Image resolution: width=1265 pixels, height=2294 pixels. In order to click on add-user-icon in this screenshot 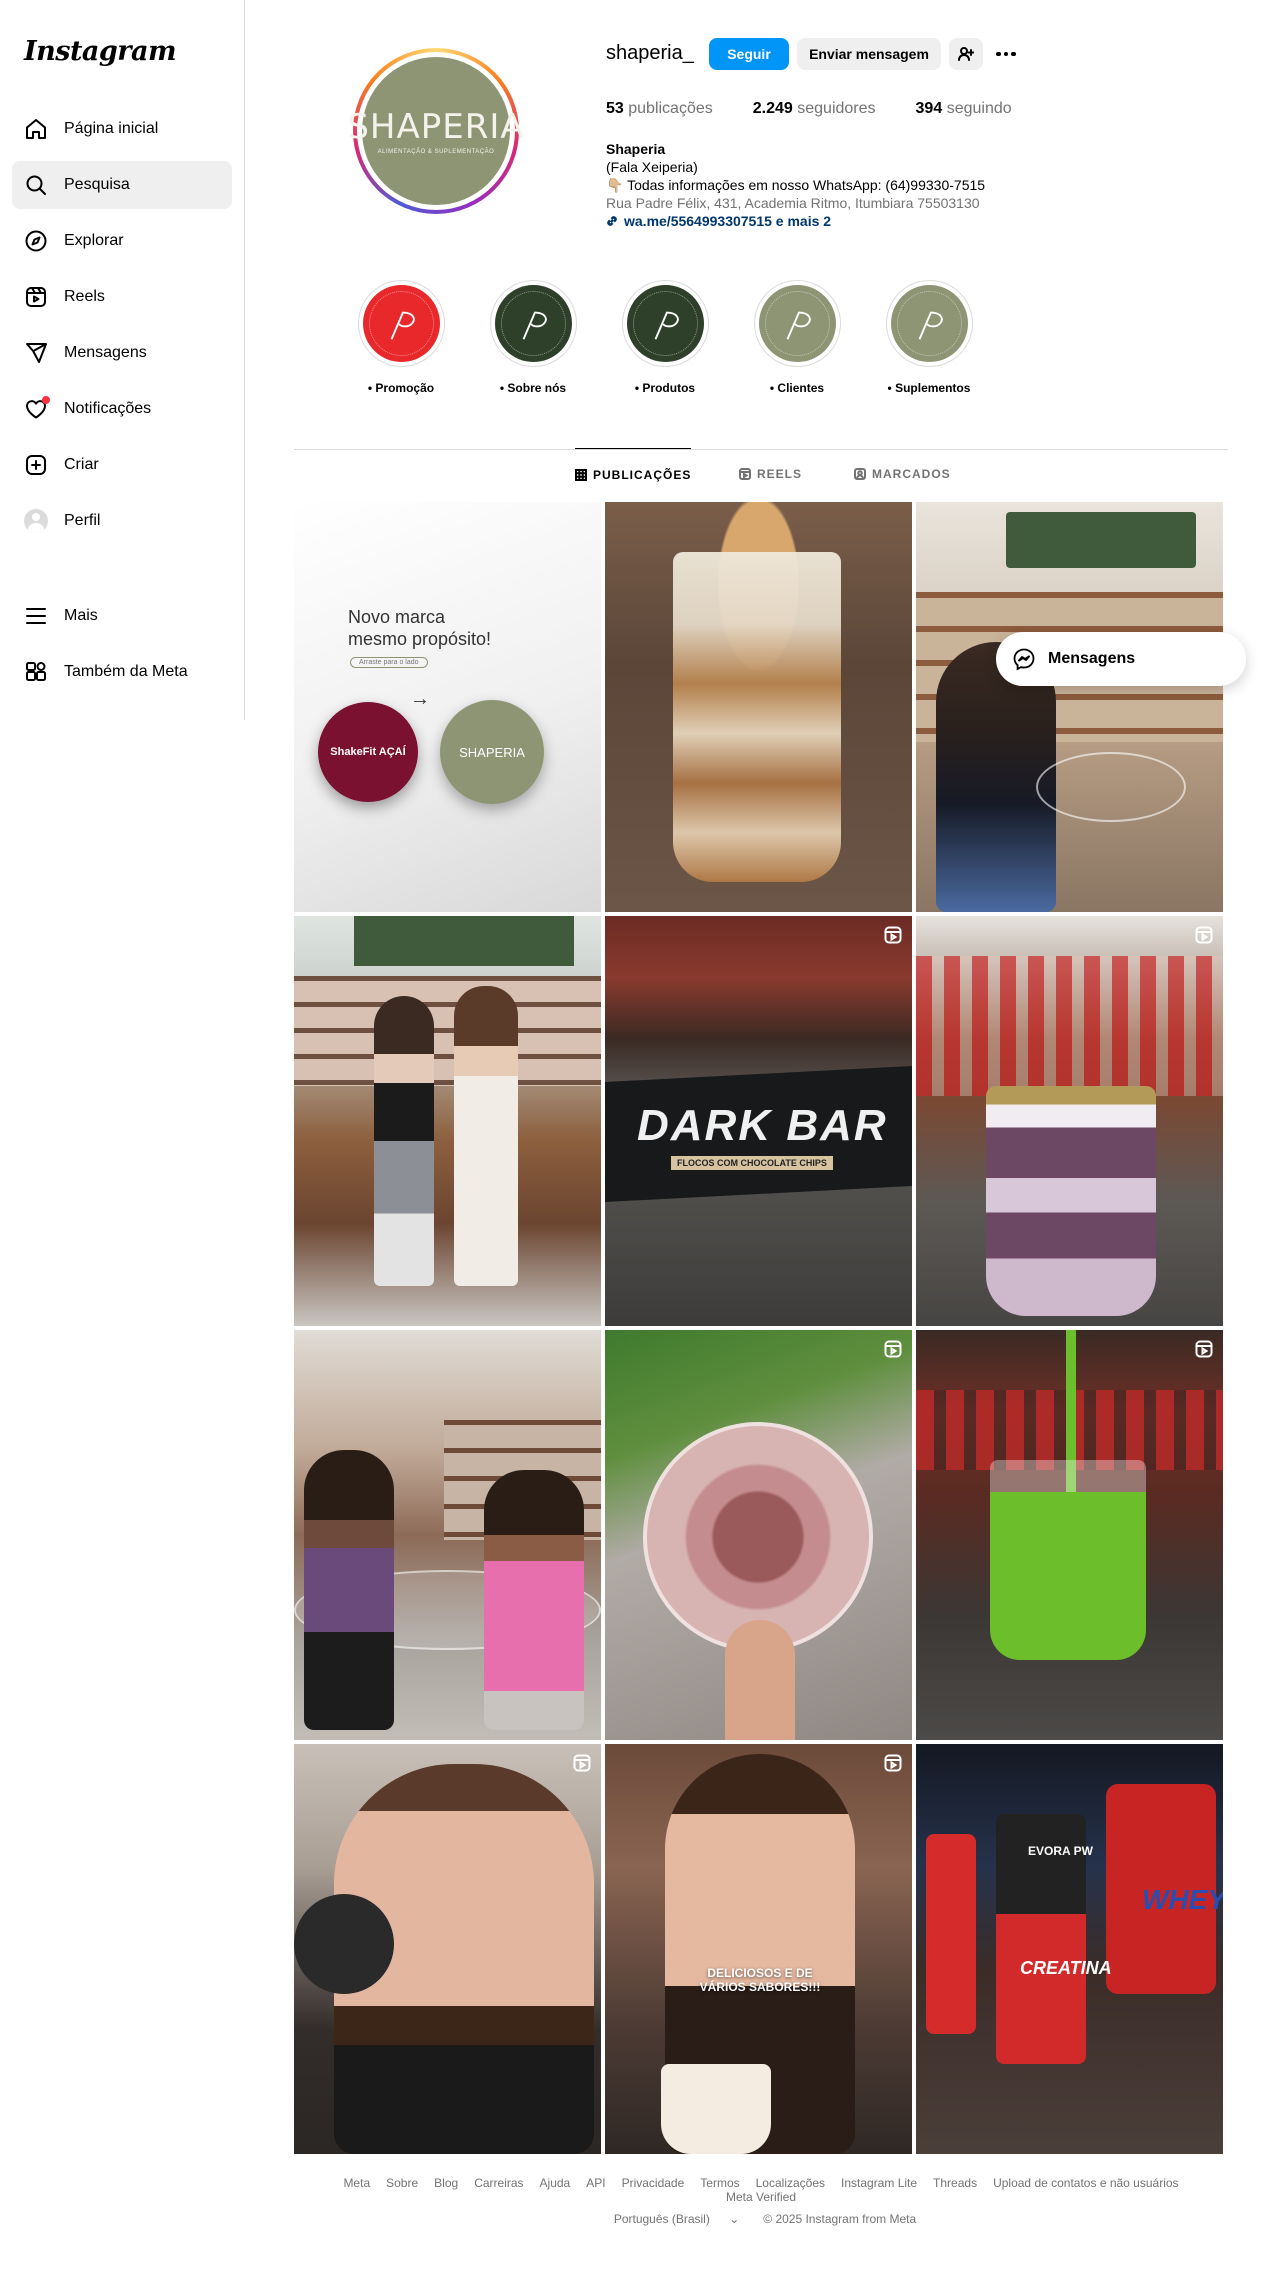, I will do `click(966, 54)`.